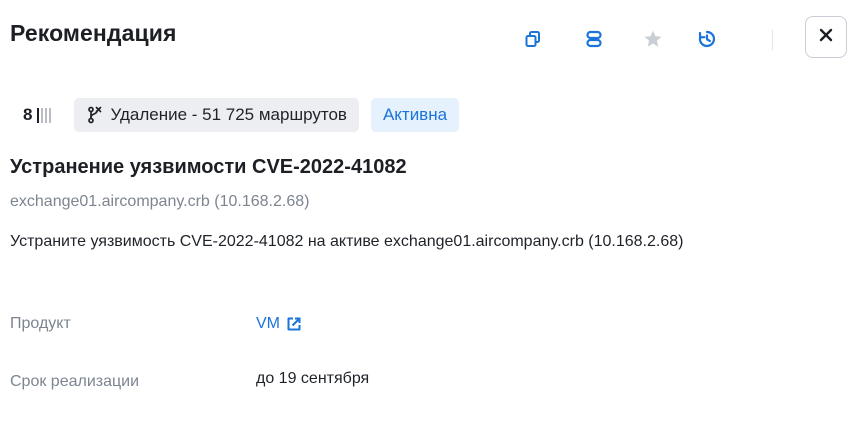 Image resolution: width=861 pixels, height=426 pixels. I want to click on recommendation-heading: Устранение уязвимости CVE-2022-41082, so click(208, 167).